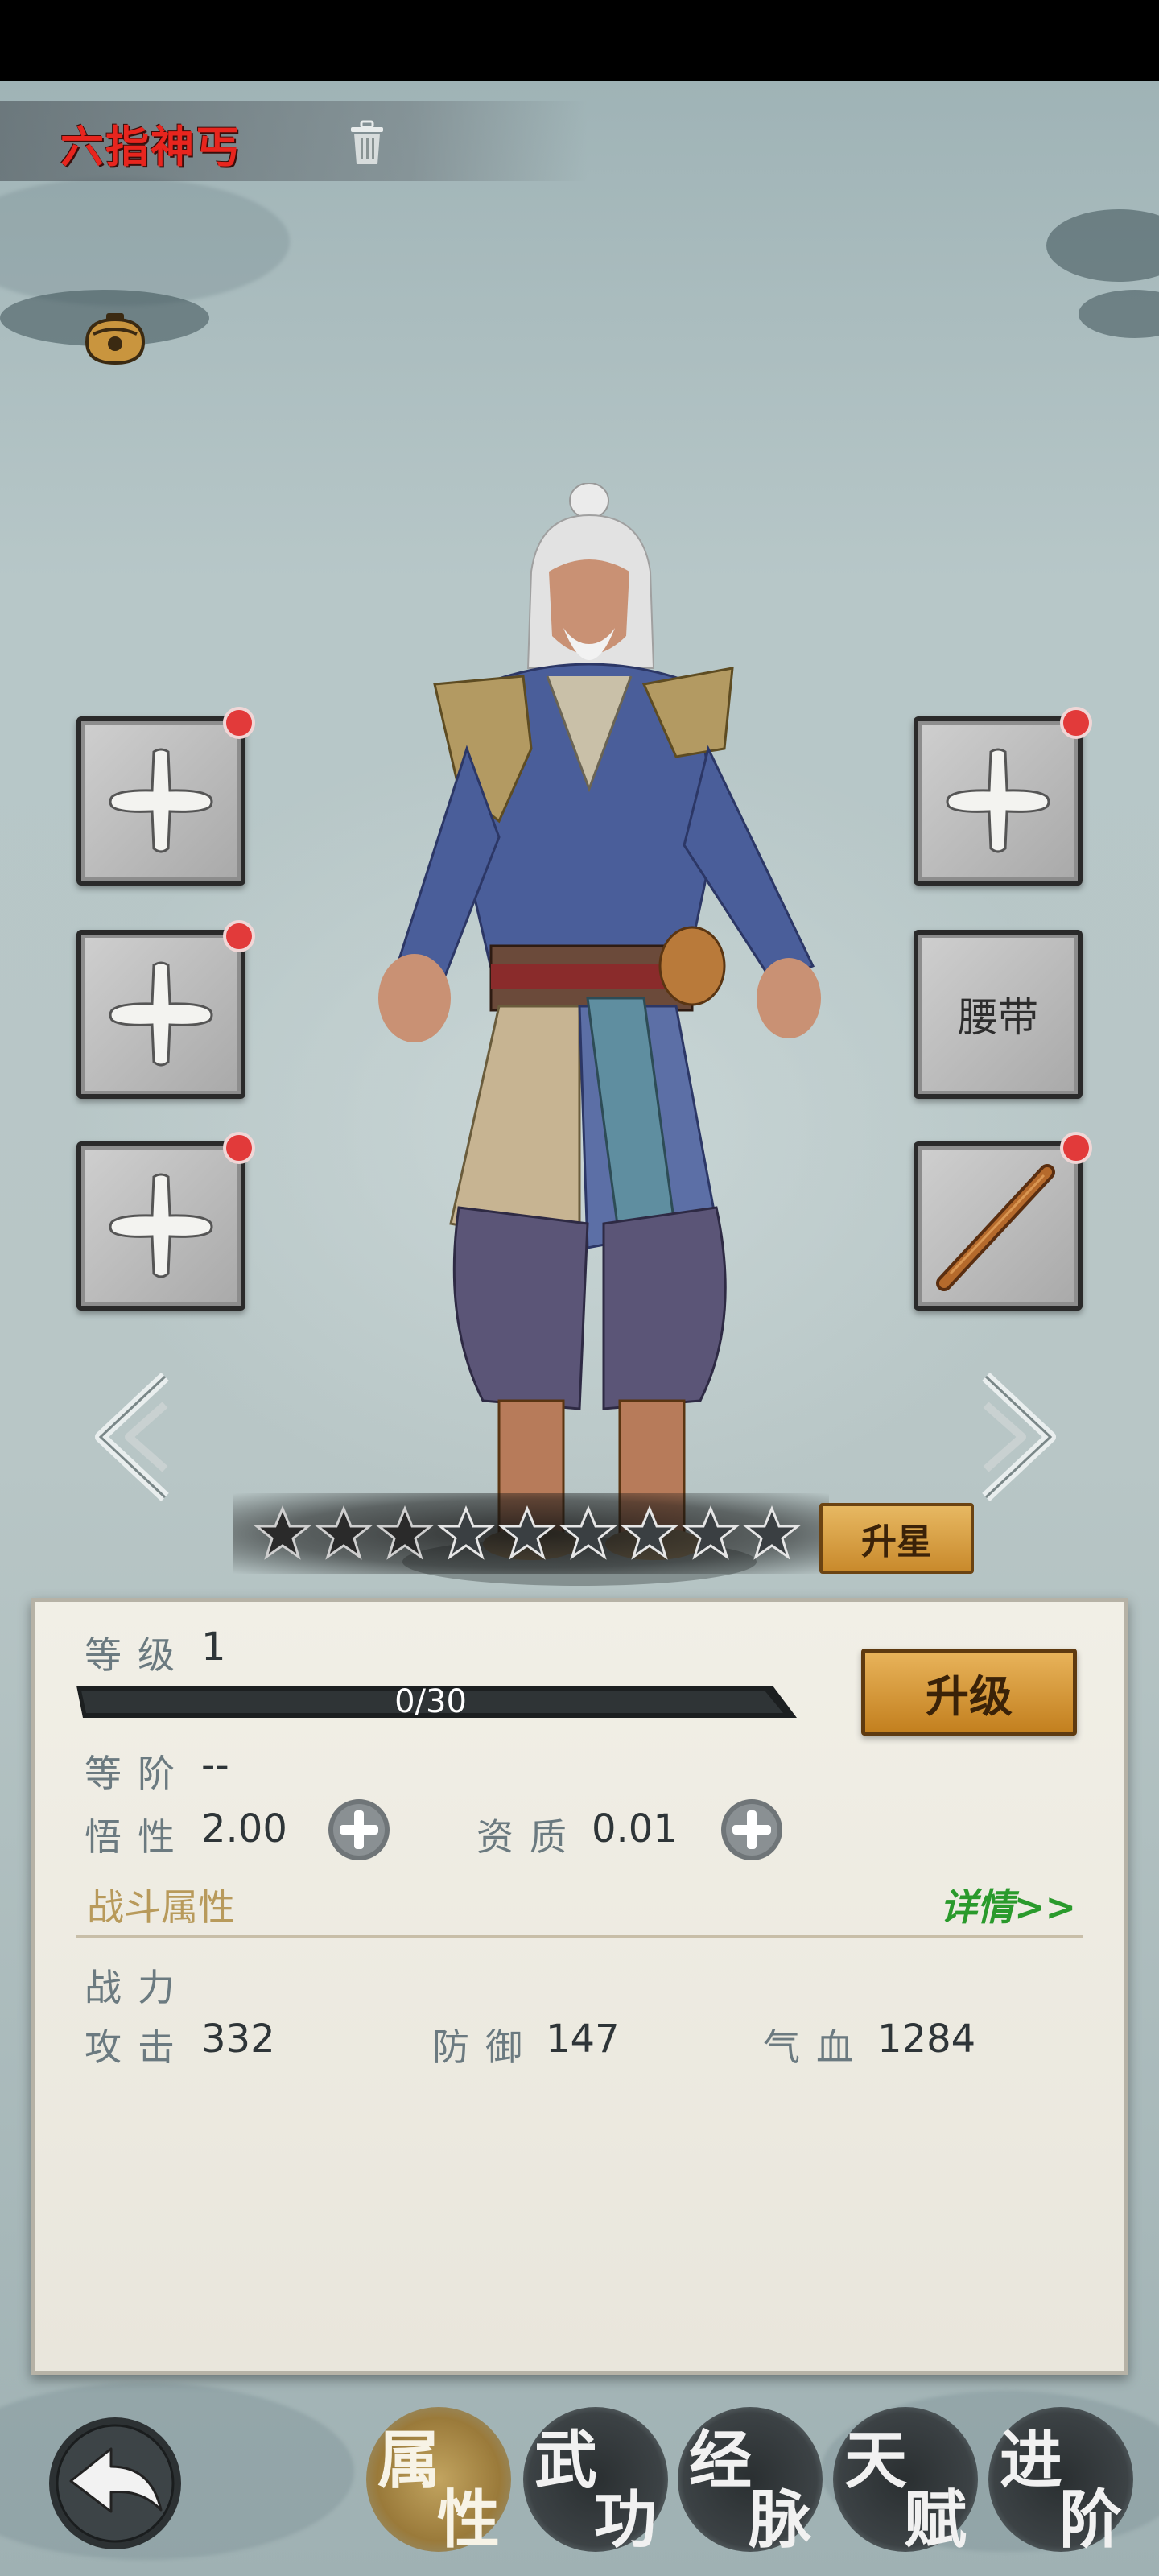 The image size is (1159, 2576). I want to click on tab-char-2: 赋, so click(935, 2520).